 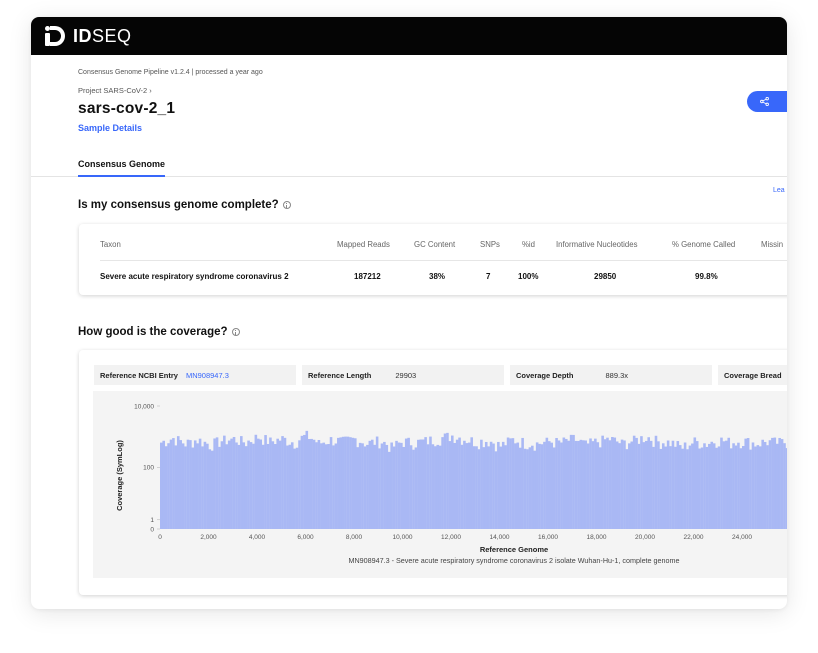 What do you see at coordinates (779, 190) in the screenshot?
I see `learn-more-link: Lea` at bounding box center [779, 190].